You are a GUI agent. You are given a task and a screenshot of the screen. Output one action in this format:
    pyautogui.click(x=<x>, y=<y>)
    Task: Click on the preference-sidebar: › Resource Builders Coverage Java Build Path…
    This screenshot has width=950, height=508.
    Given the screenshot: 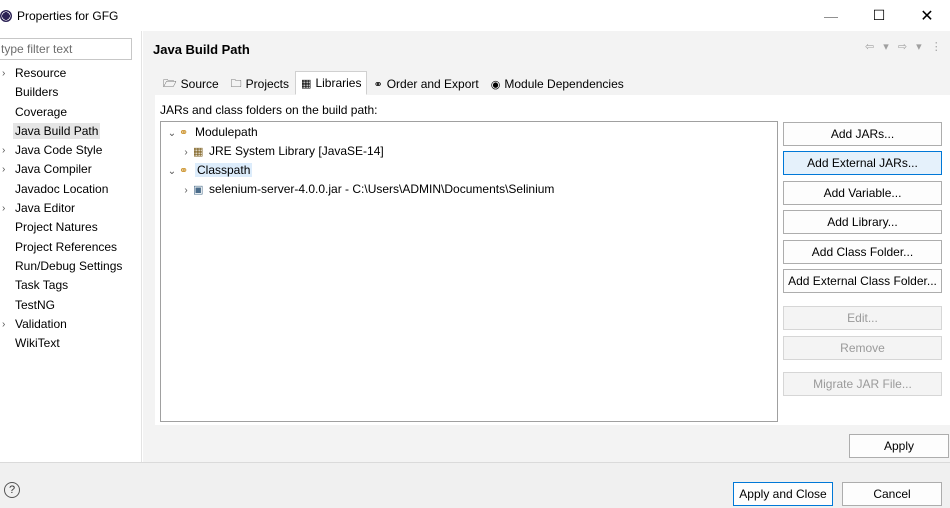 What is the action you would take?
    pyautogui.click(x=71, y=246)
    